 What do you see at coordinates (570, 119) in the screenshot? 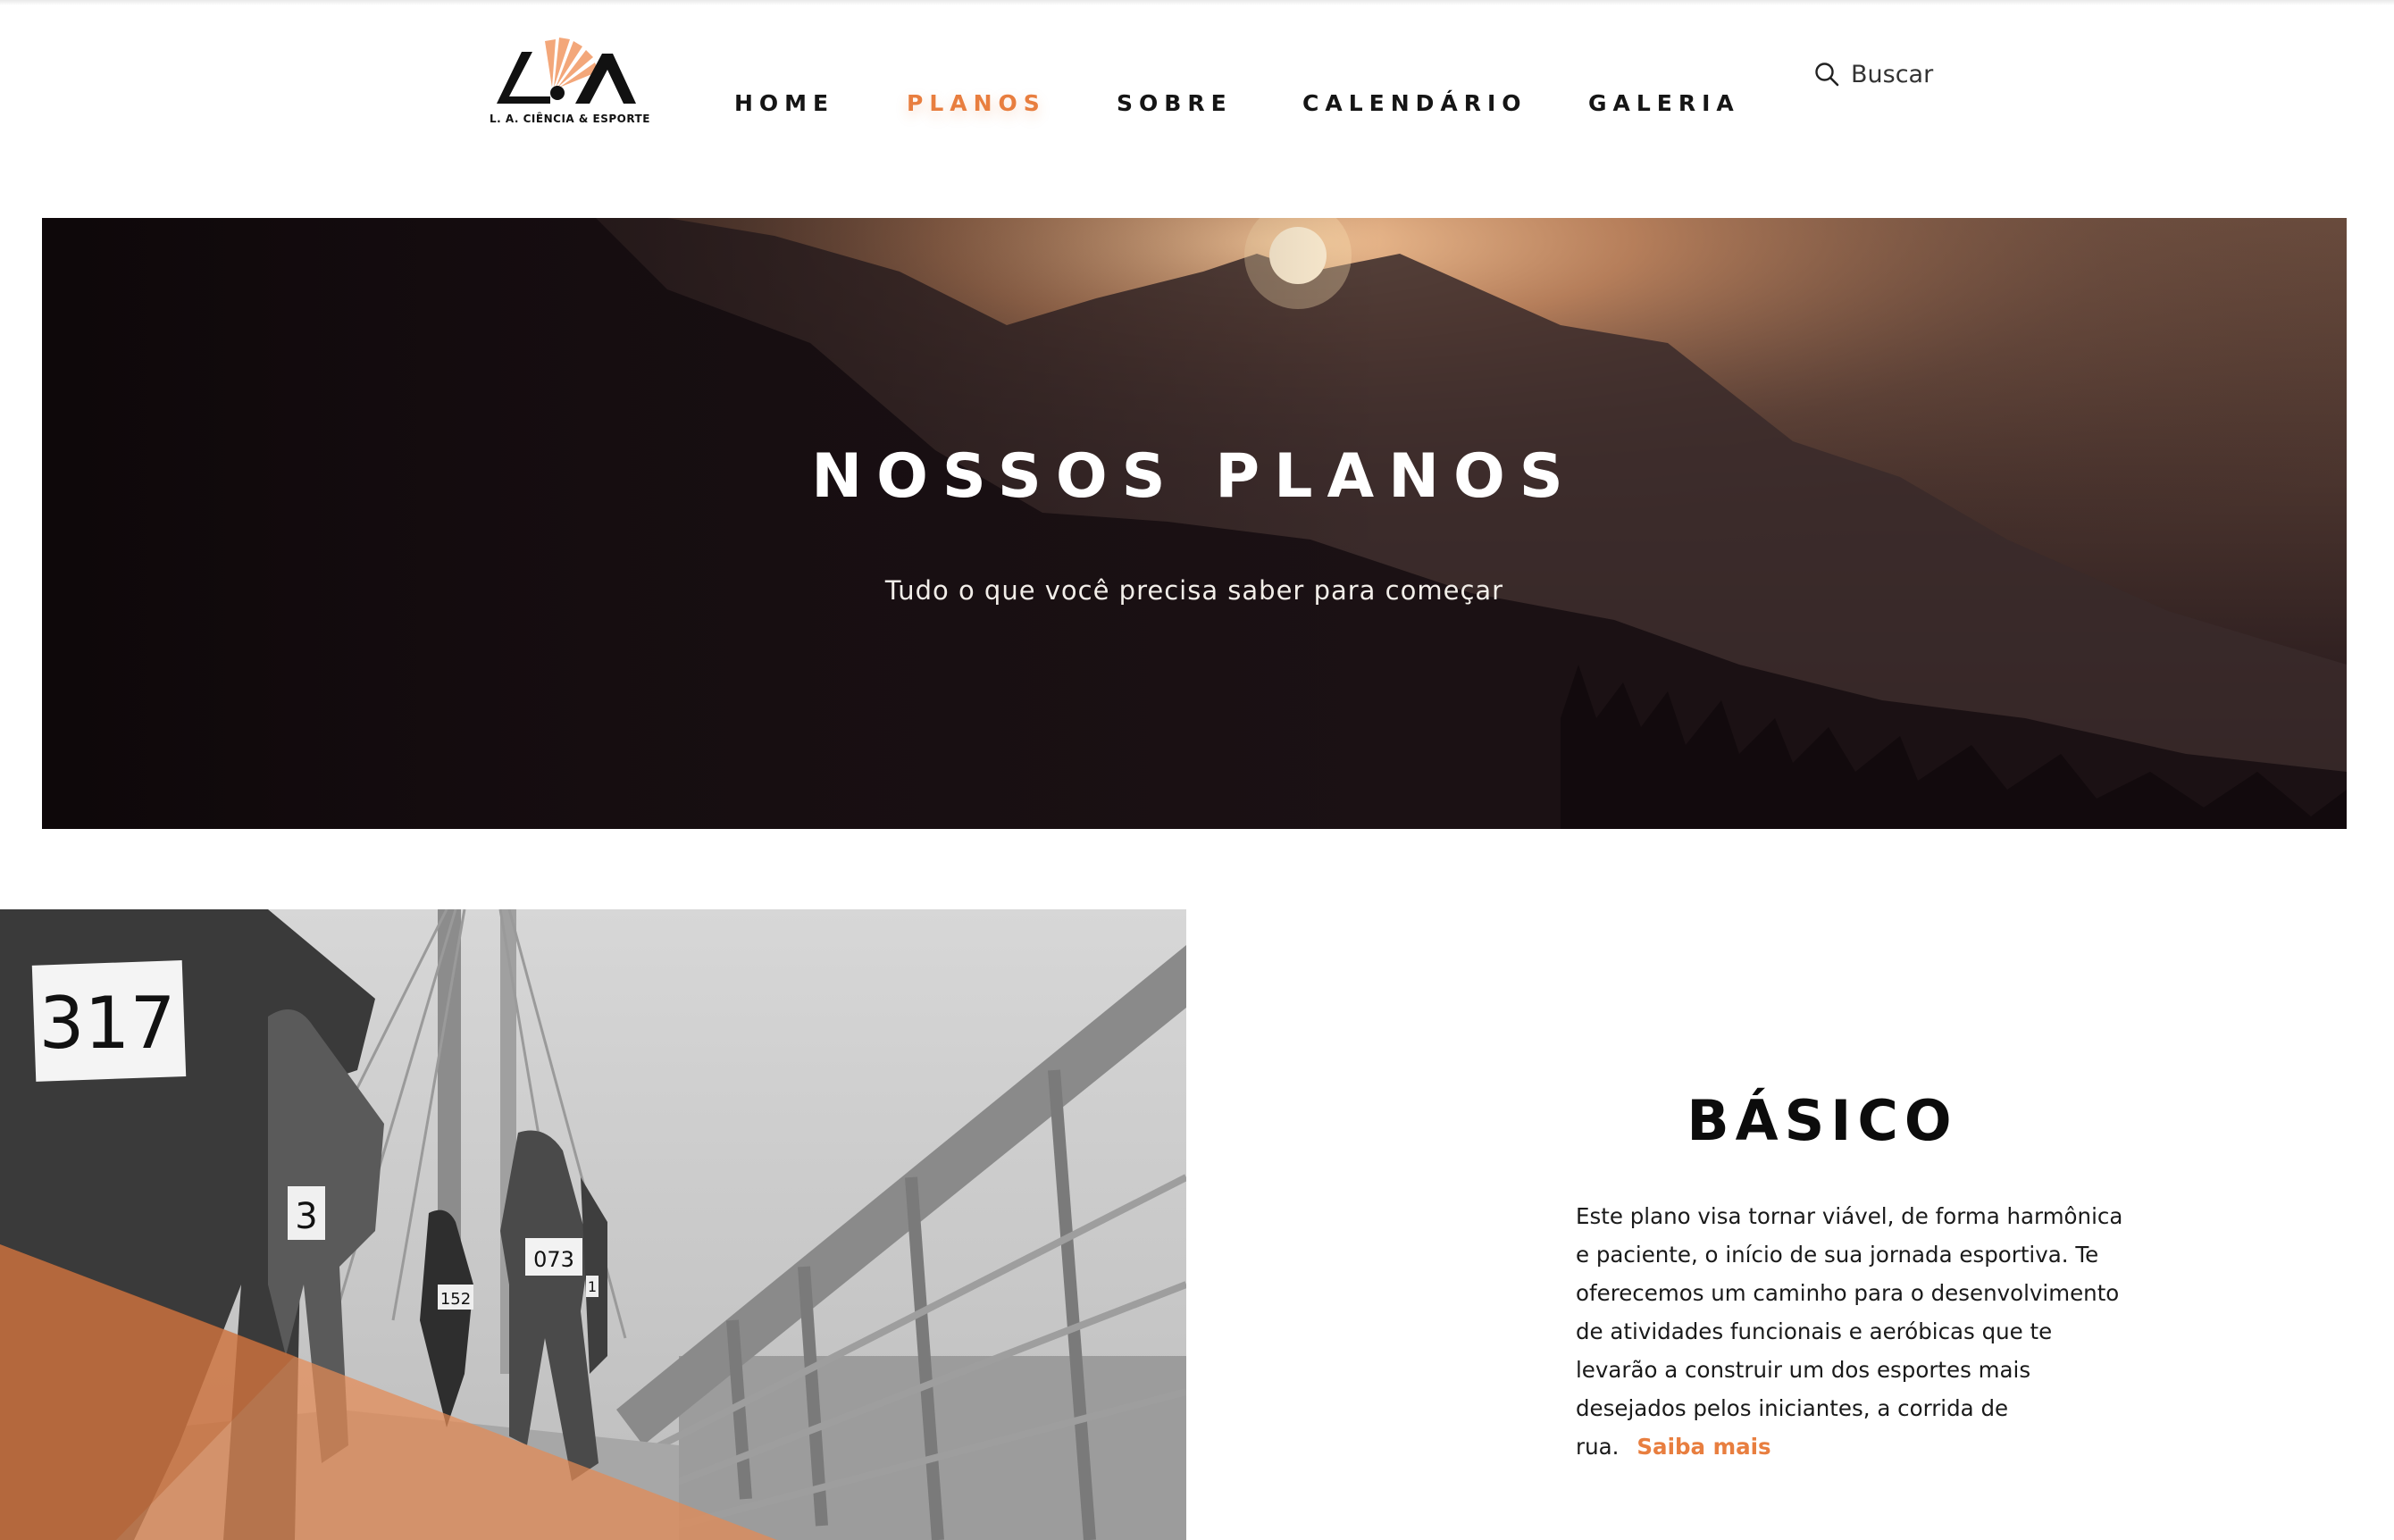
I see `logo-caption: L. A. CIÊNCIA & ESPORTE` at bounding box center [570, 119].